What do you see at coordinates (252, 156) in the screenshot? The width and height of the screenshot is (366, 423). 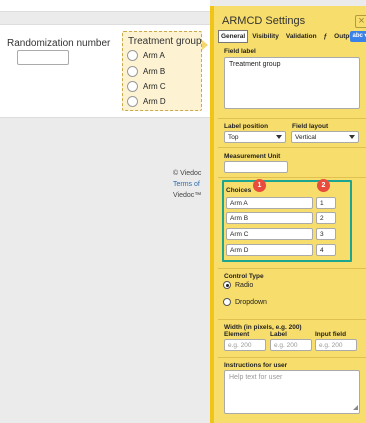 I see `measurement-unit-heading: Measurement Unit` at bounding box center [252, 156].